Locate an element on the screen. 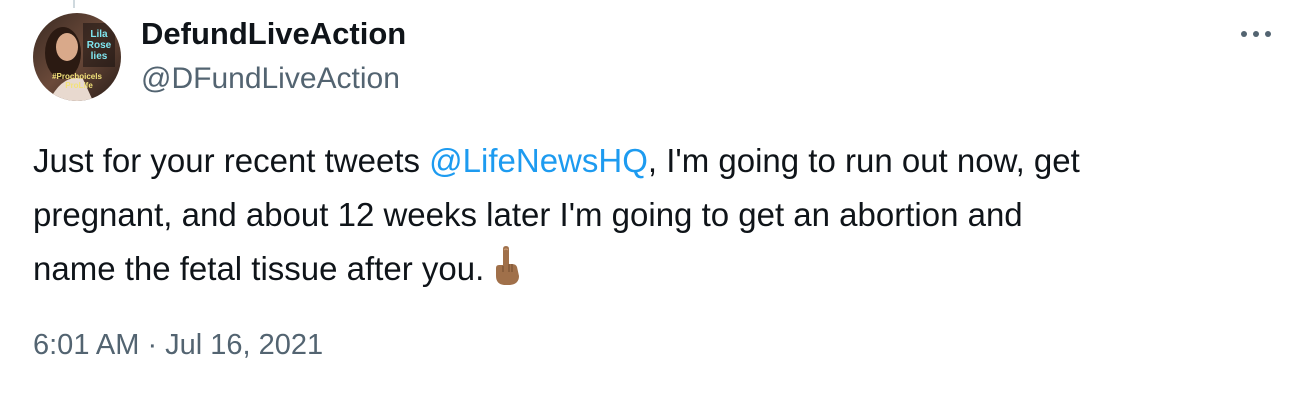 The height and width of the screenshot is (404, 1314). author-display-name: DefundLiveAction is located at coordinates (273, 34).